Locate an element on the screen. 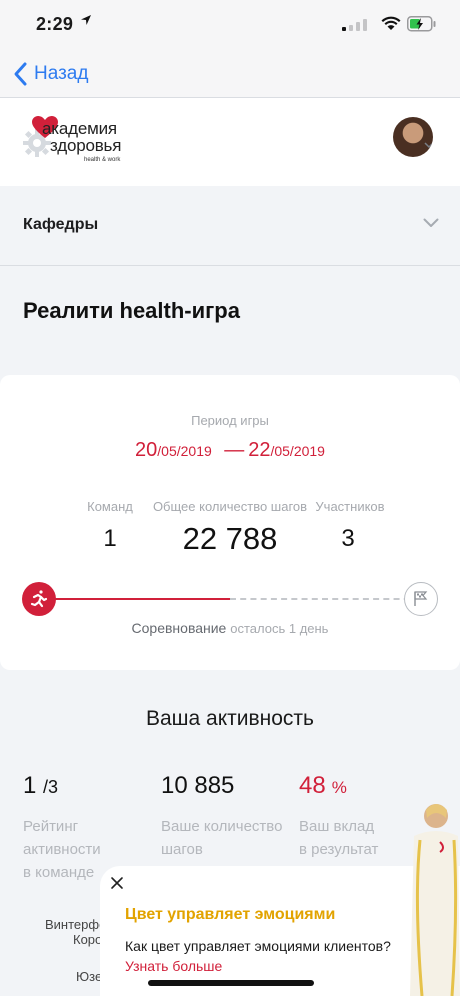 Image resolution: width=460 pixels, height=996 pixels. time-remaining: осталось 1 день is located at coordinates (279, 628).